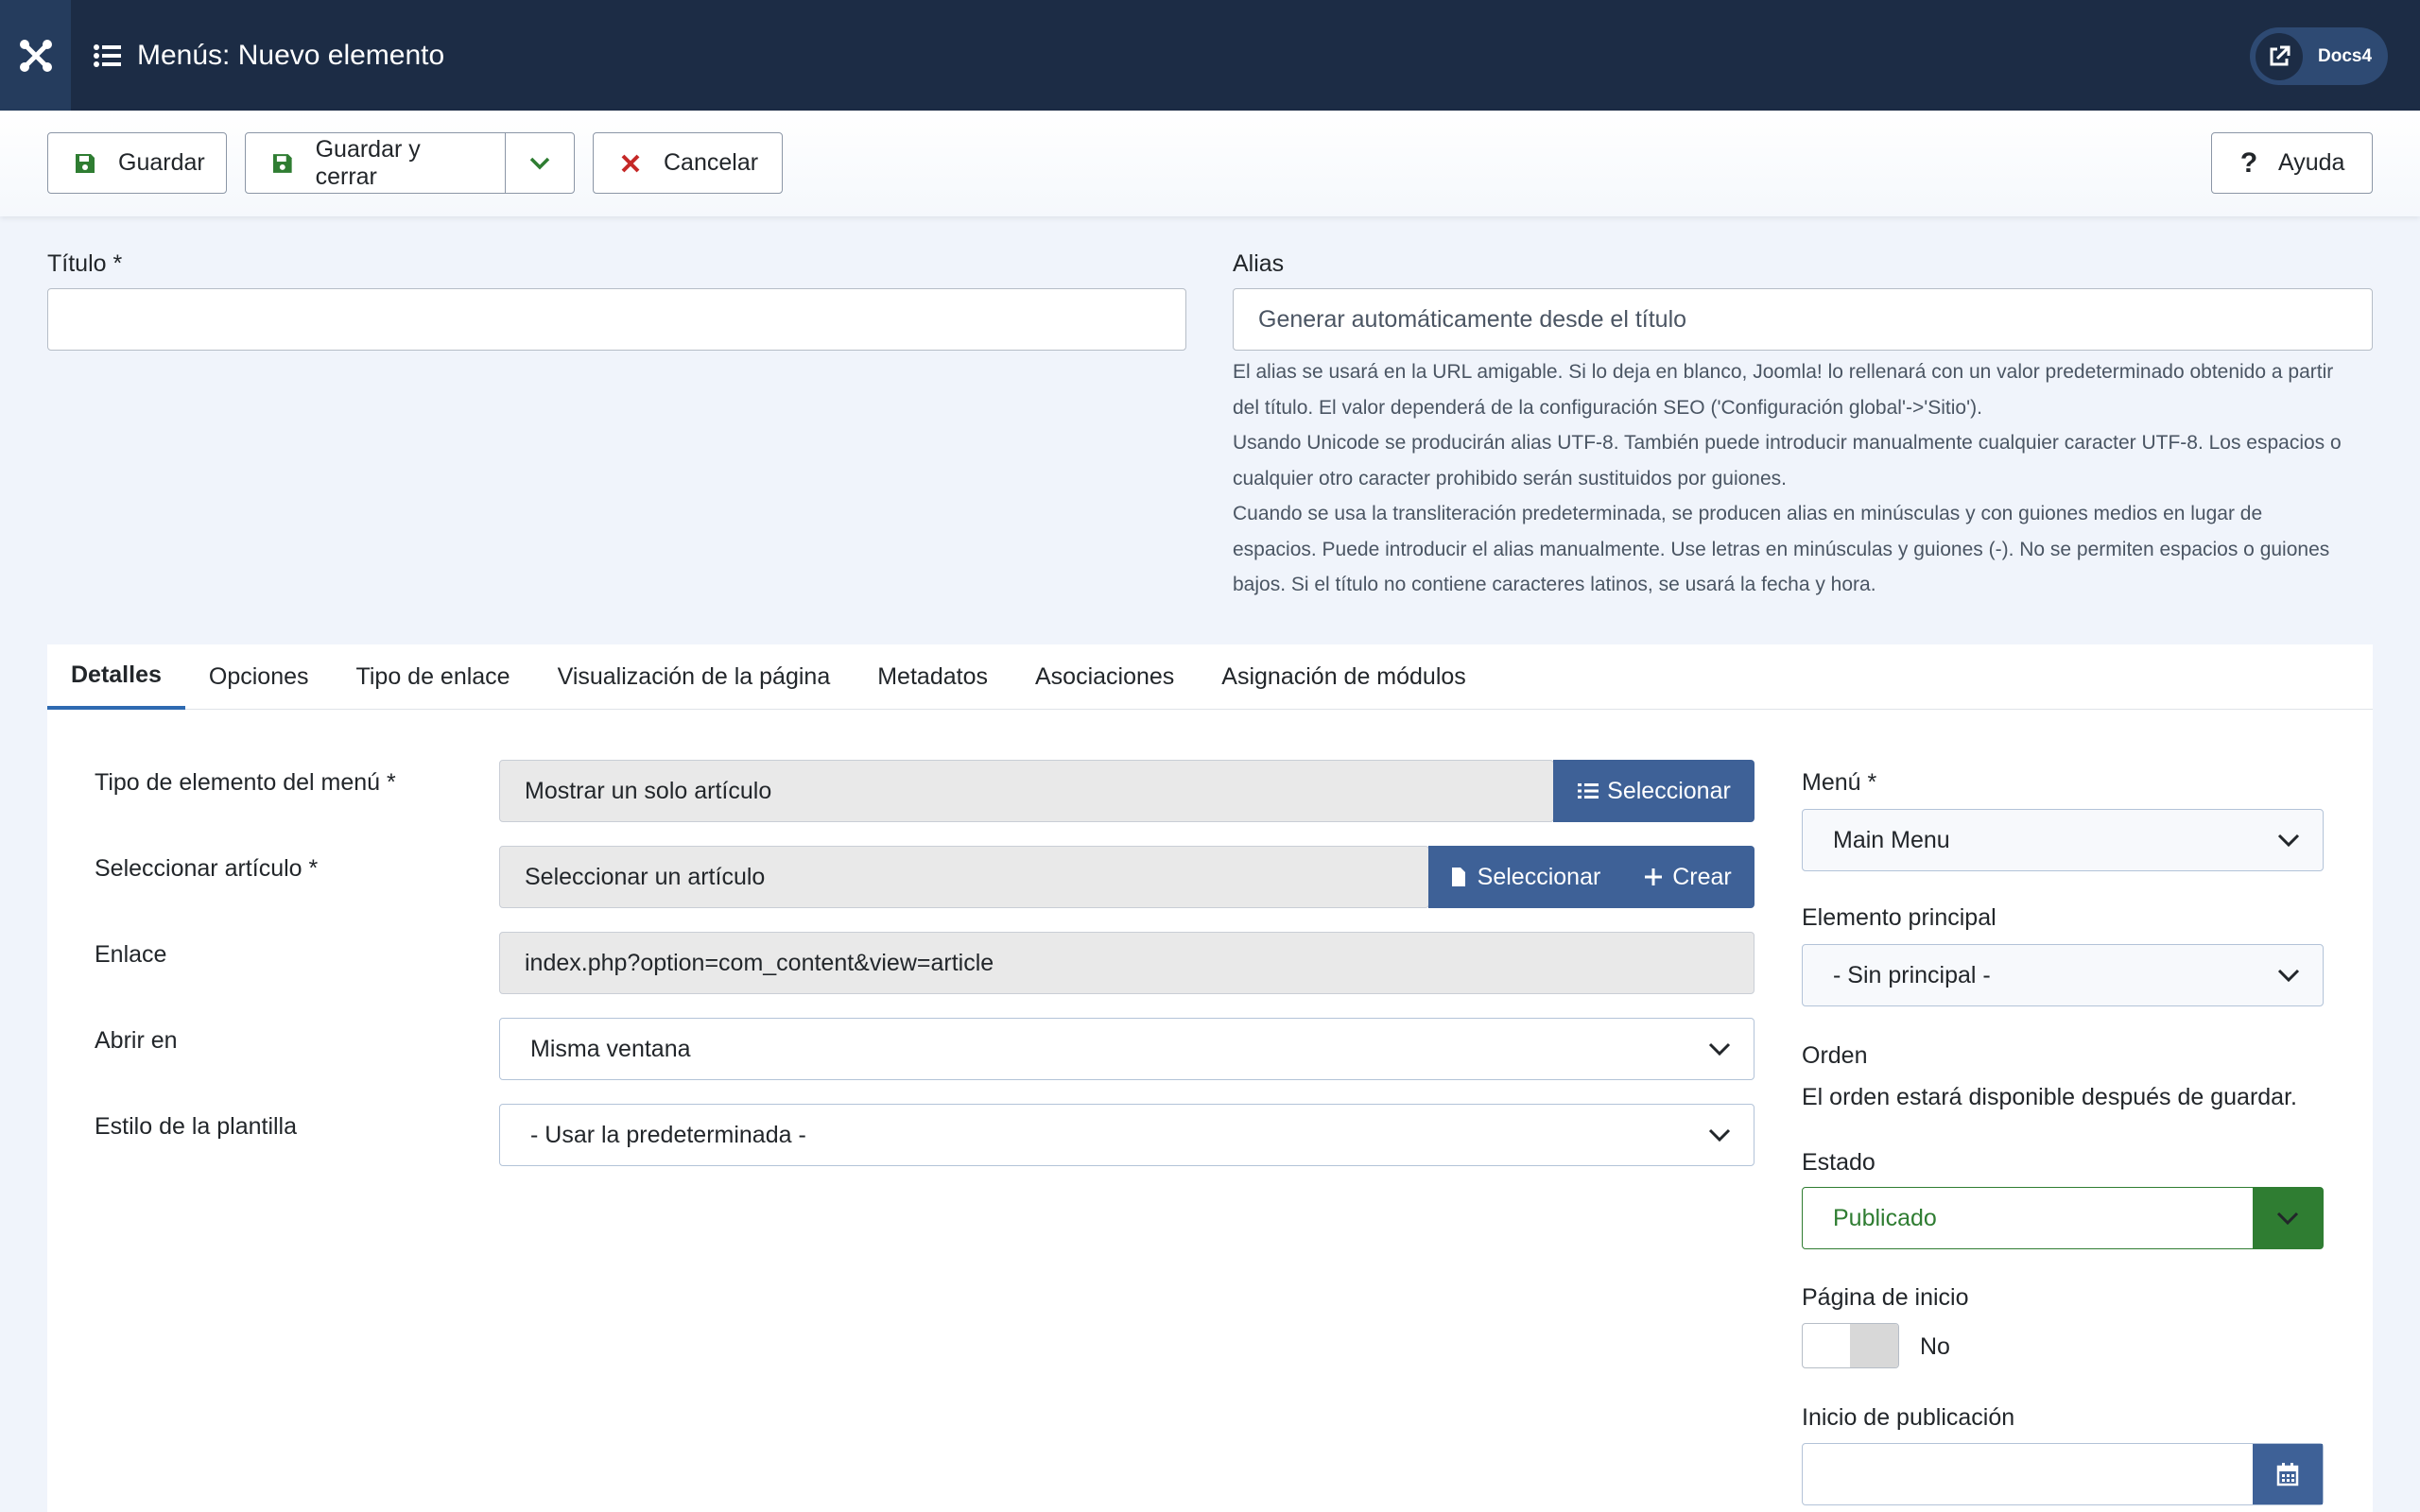 The width and height of the screenshot is (2420, 1512). Describe the element at coordinates (1803, 319) in the screenshot. I see `alias-input: Generar automáticamente desde el título` at that location.